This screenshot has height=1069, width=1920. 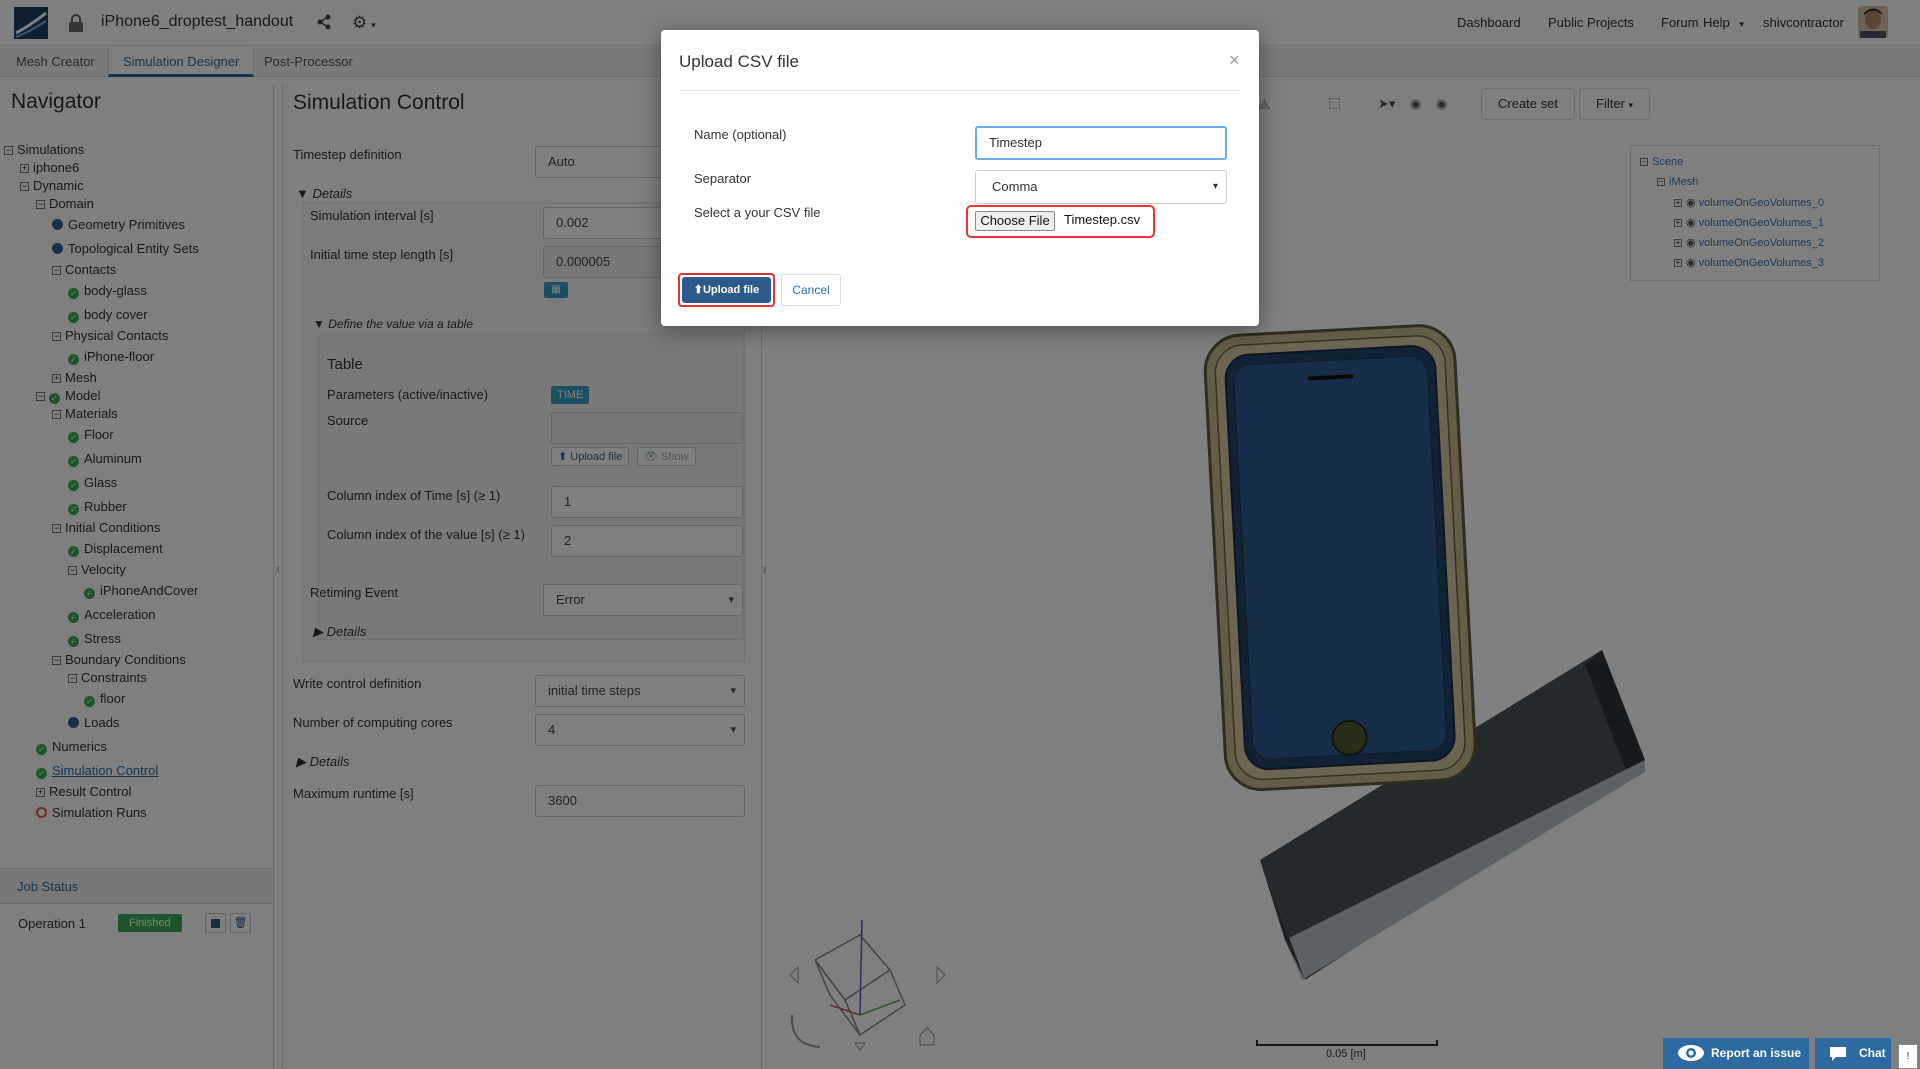 I want to click on report-label: Report an issue, so click(x=1756, y=1053).